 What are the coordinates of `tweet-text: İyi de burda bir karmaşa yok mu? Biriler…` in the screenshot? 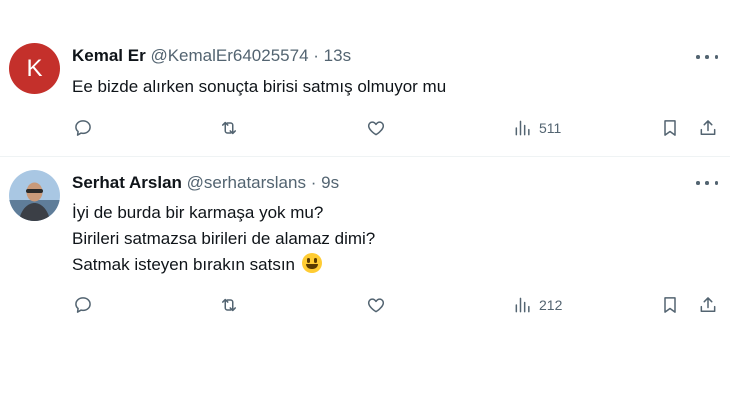 It's located at (223, 239).